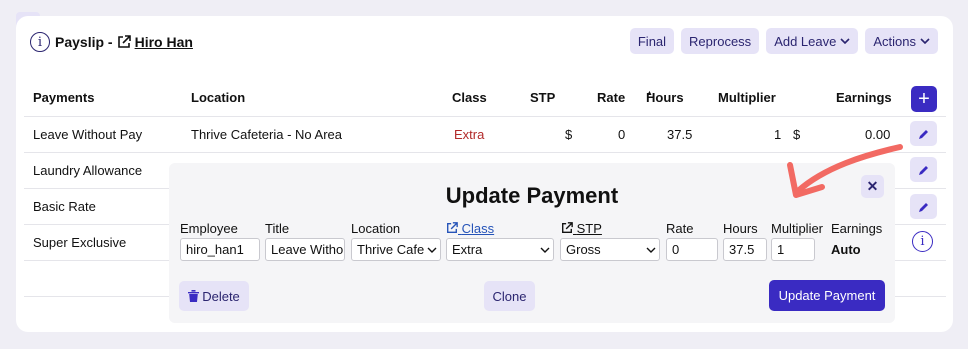 This screenshot has width=968, height=349. I want to click on stp-value: Gross, so click(583, 249).